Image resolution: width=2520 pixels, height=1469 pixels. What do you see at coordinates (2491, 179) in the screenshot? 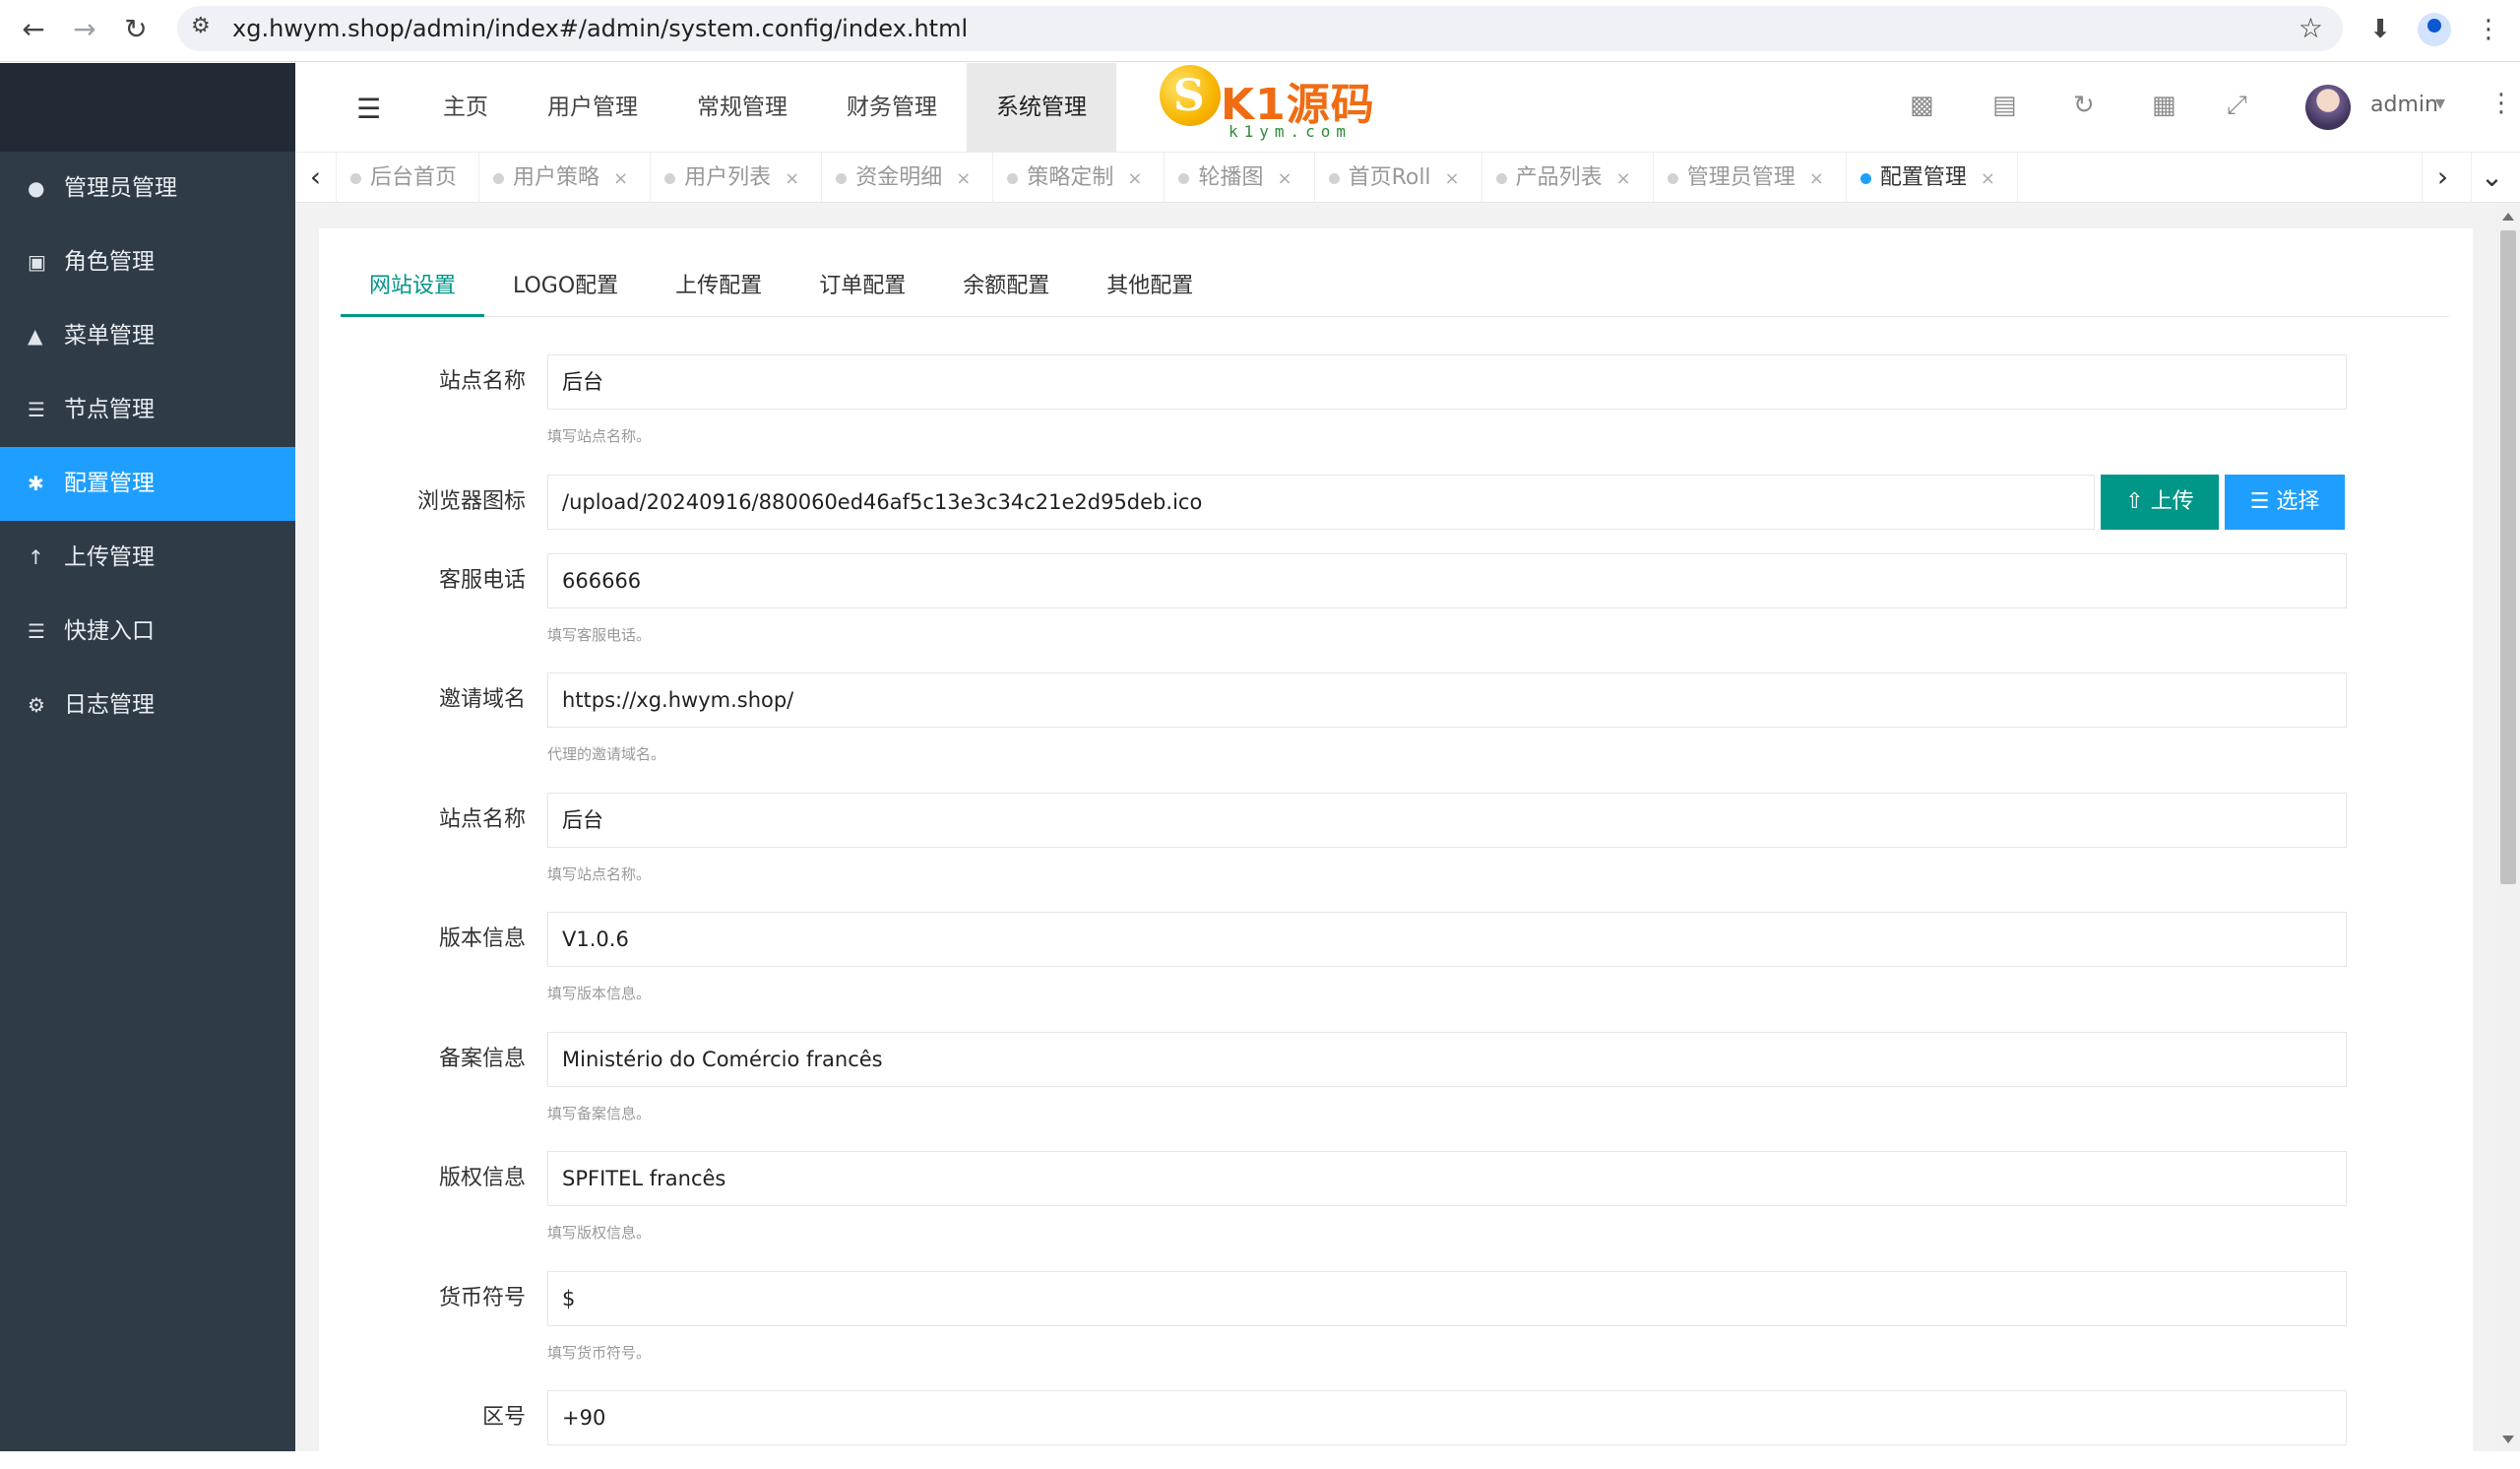
I see `tabs-dropdown-icon: ⌄` at bounding box center [2491, 179].